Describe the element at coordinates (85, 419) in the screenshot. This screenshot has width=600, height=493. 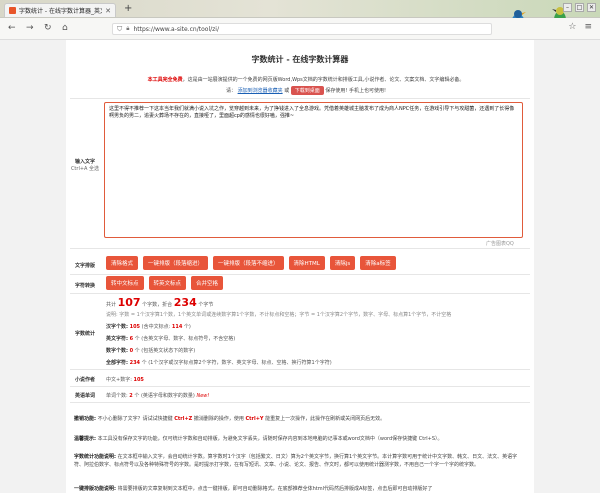
I see `note-undo-title: 撤销功能:` at that location.